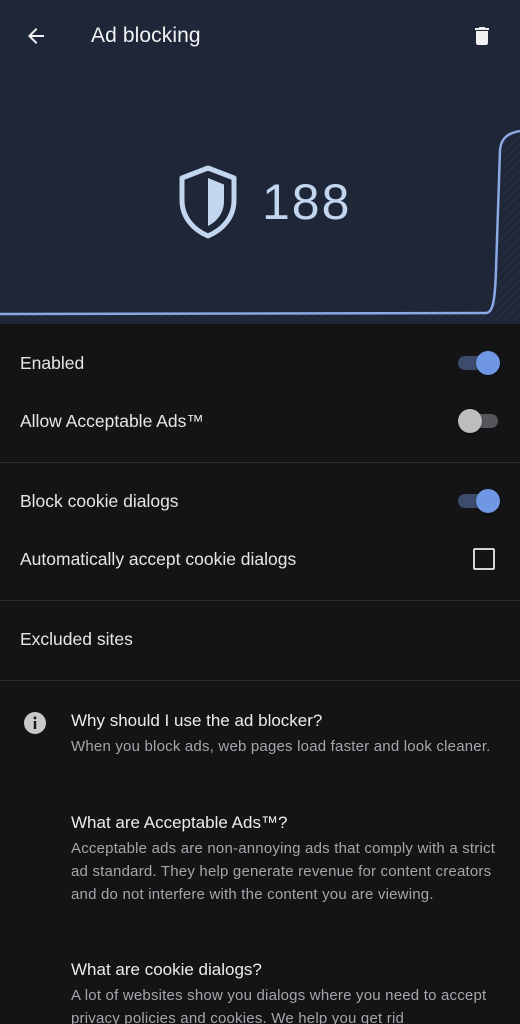  What do you see at coordinates (146, 35) in the screenshot?
I see `page-title: Ad blocking` at bounding box center [146, 35].